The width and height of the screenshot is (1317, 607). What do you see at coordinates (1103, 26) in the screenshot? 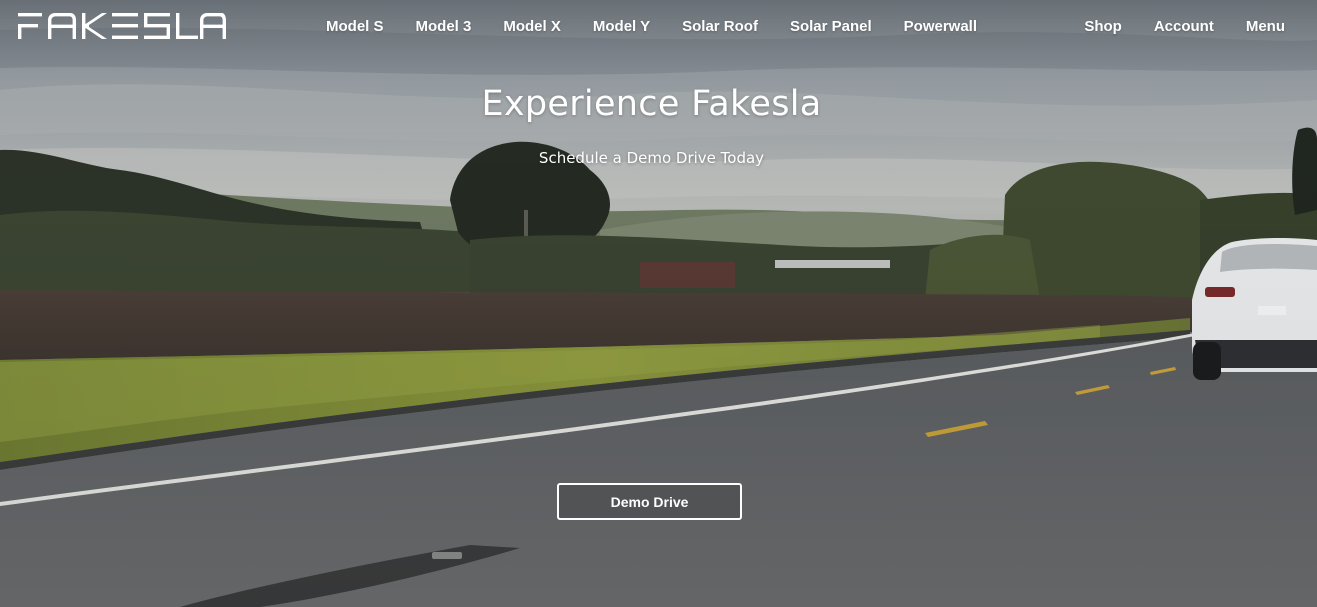
I see `nav-shop: Shop` at bounding box center [1103, 26].